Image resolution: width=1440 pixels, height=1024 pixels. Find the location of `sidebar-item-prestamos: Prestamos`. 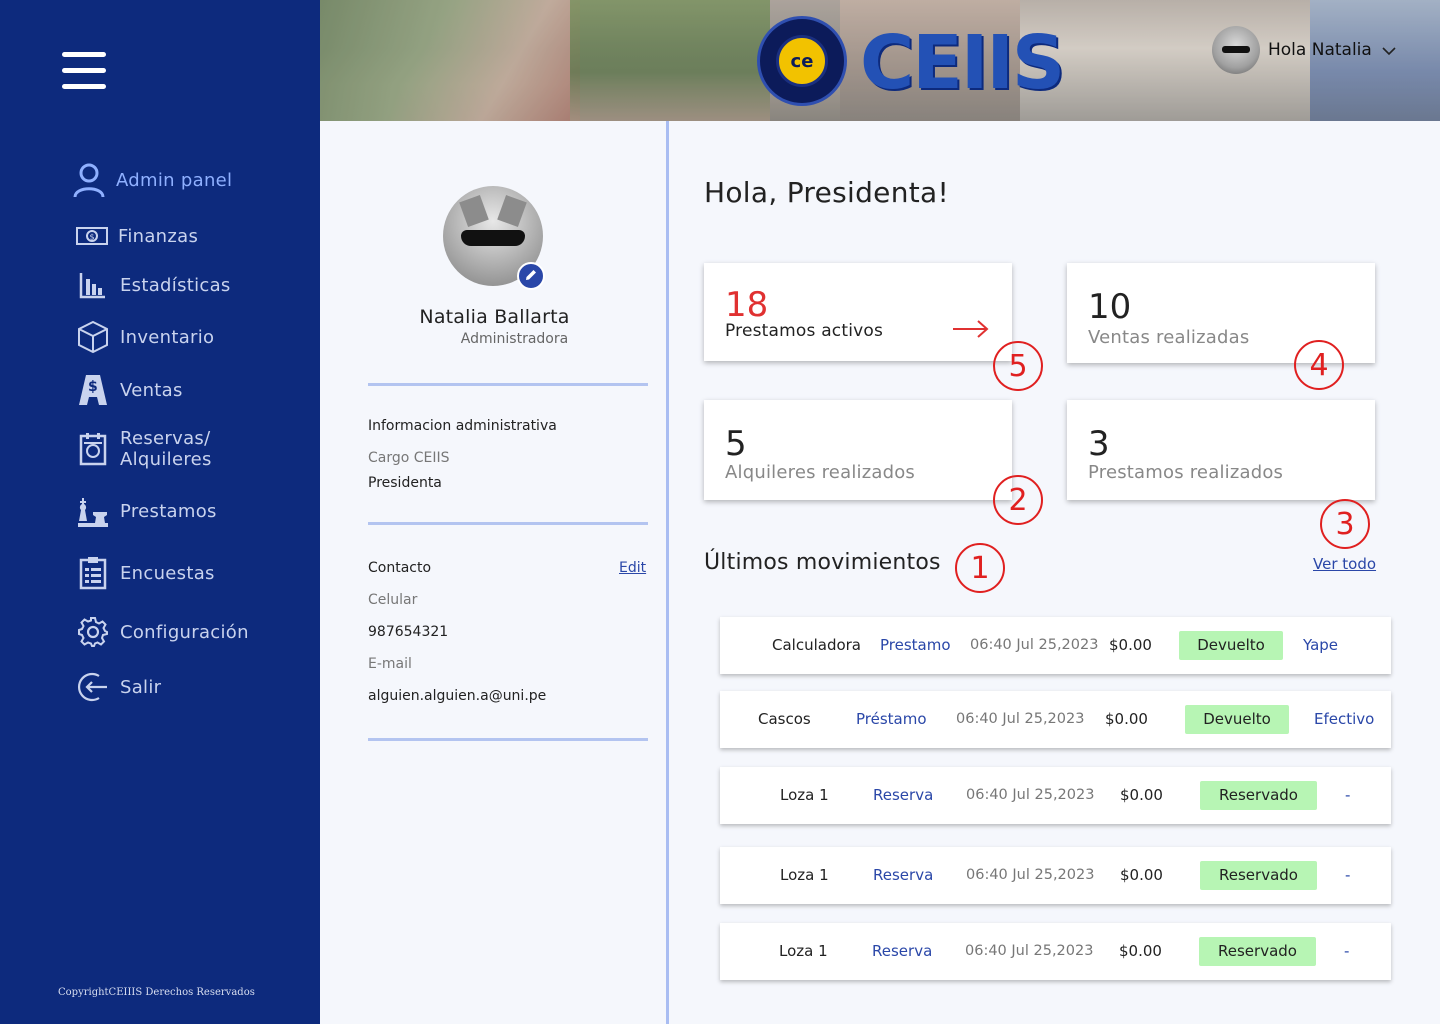

sidebar-item-prestamos: Prestamos is located at coordinates (146, 511).